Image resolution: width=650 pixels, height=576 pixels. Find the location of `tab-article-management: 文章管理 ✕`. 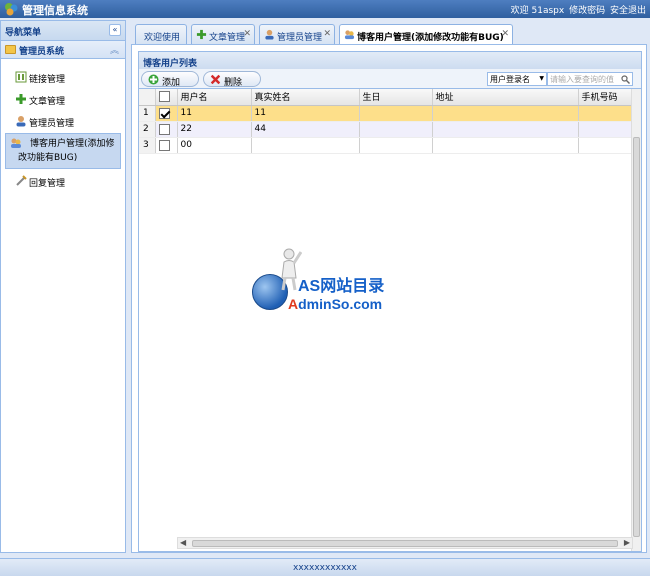

tab-article-management: 文章管理 ✕ is located at coordinates (223, 34).